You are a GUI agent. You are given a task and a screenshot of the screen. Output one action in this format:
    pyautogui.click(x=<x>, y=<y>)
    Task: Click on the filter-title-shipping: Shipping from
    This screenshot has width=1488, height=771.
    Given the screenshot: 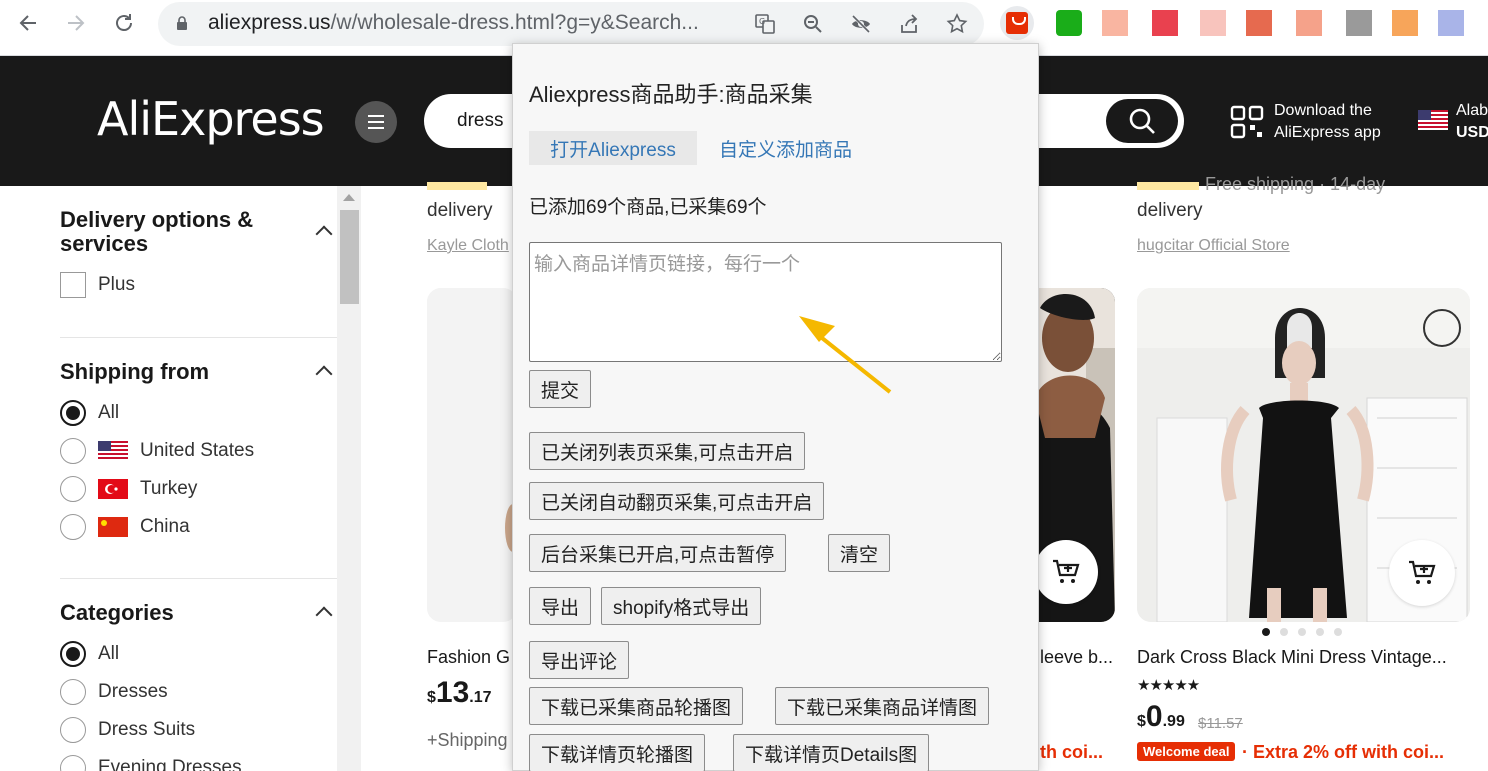 What is the action you would take?
    pyautogui.click(x=135, y=371)
    